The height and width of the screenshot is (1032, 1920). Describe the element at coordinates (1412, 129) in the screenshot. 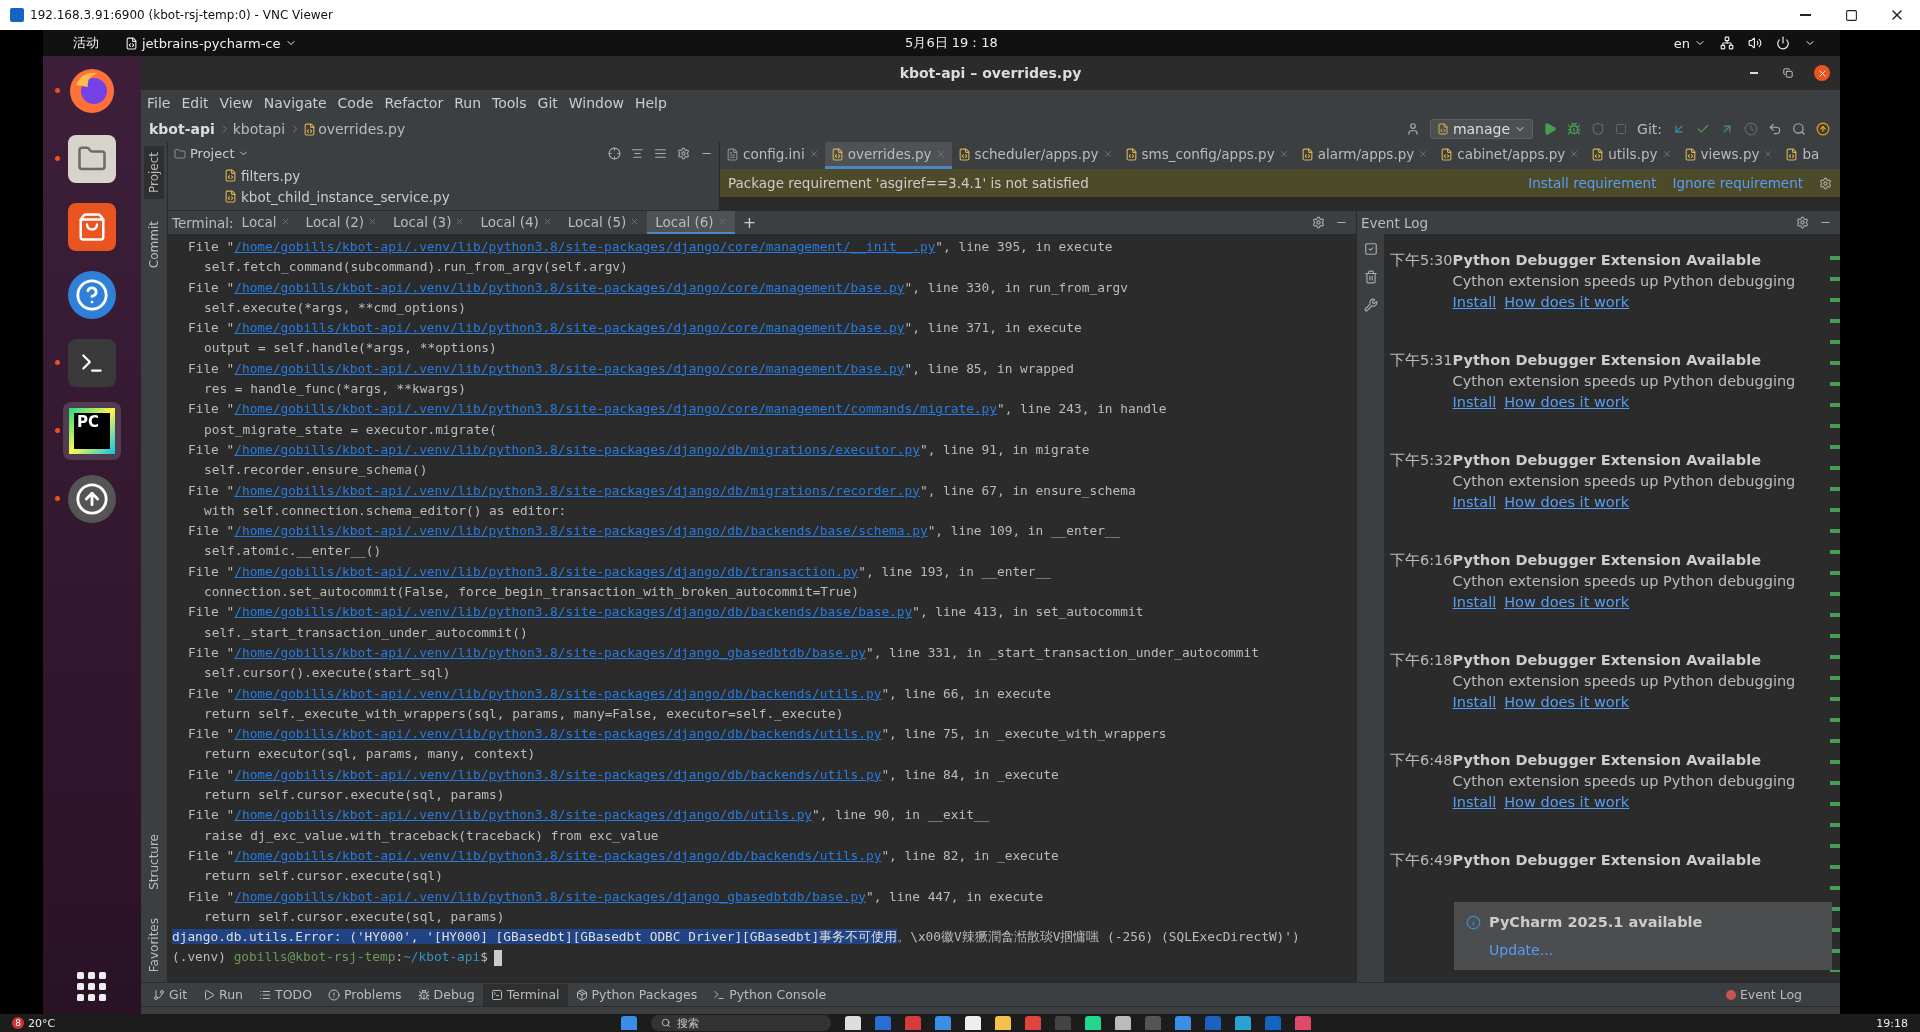

I see `user-icon` at that location.